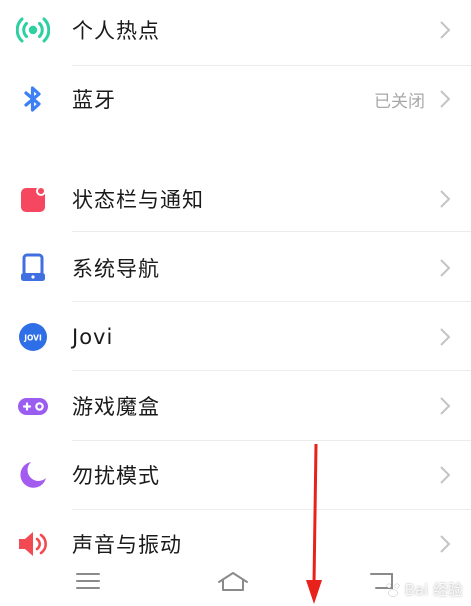  I want to click on settings-item-system-navigation: 系统导航, so click(235, 268).